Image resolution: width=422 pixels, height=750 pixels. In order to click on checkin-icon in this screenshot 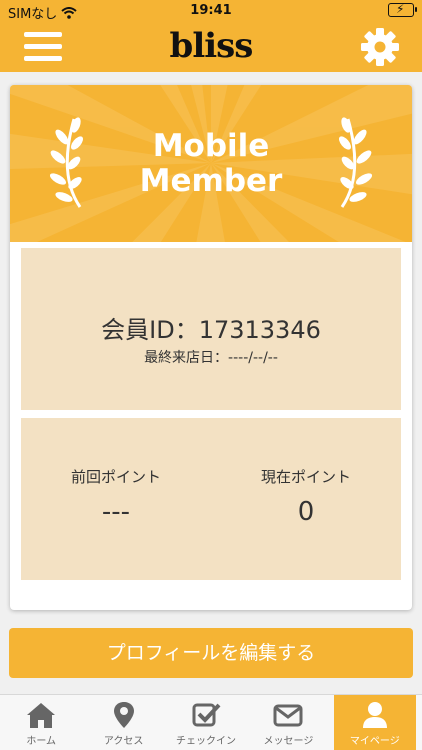, I will do `click(206, 715)`.